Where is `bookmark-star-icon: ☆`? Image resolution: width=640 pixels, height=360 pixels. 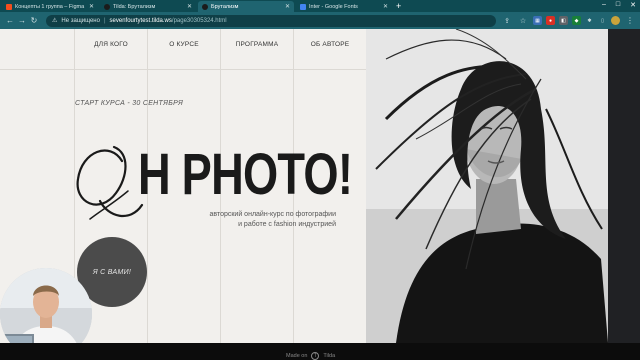
bookmark-star-icon: ☆ is located at coordinates (523, 21).